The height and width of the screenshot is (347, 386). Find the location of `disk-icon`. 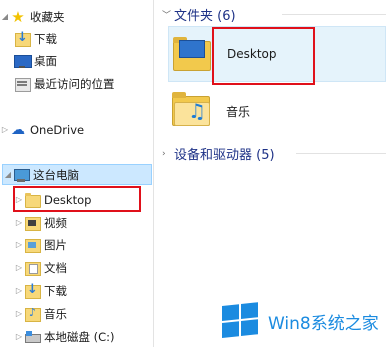

disk-icon is located at coordinates (32, 337).